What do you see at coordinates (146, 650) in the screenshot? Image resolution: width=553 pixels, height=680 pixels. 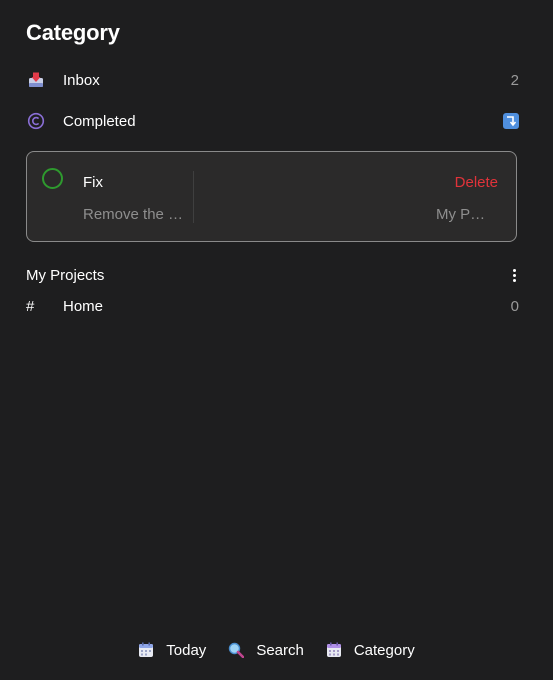 I see `calendar-icon` at bounding box center [146, 650].